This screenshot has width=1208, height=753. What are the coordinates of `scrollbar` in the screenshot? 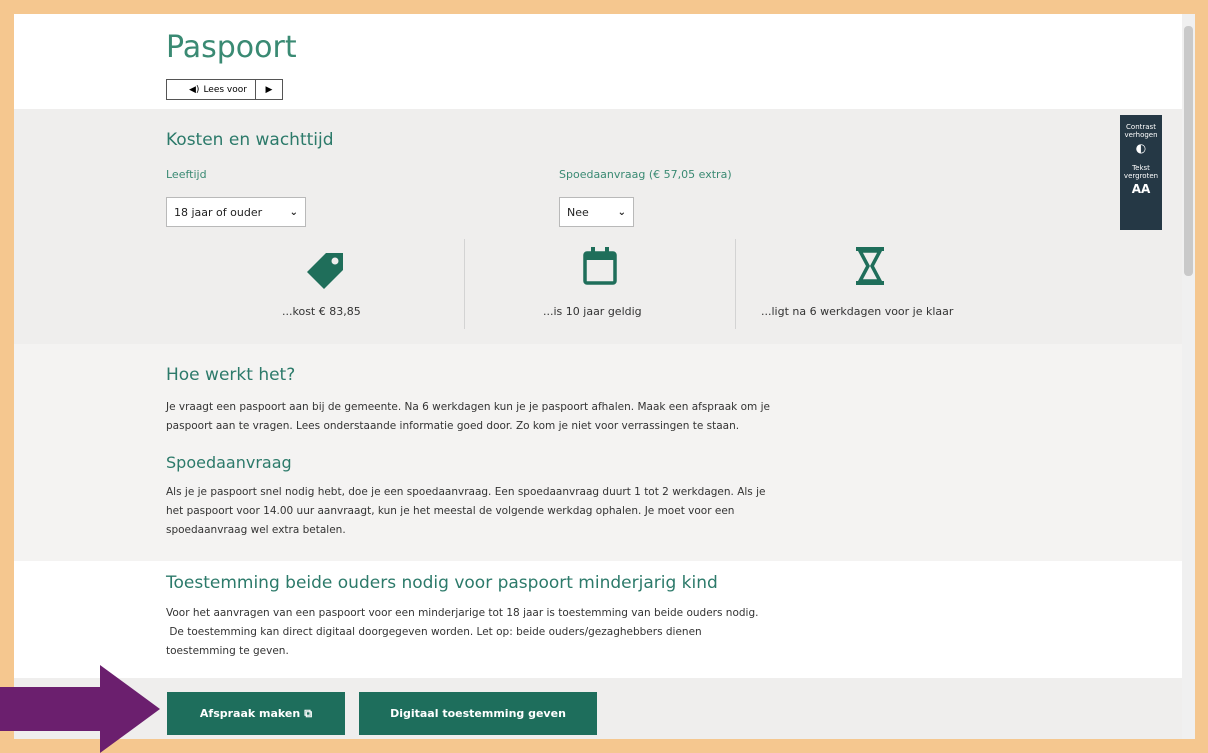 It's located at (1188, 376).